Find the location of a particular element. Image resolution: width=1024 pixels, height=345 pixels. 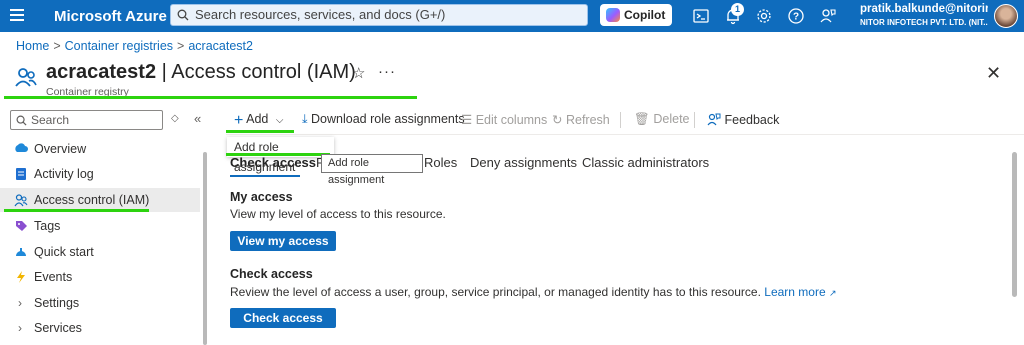

delete-button: 🗑 Delete is located at coordinates (662, 119).